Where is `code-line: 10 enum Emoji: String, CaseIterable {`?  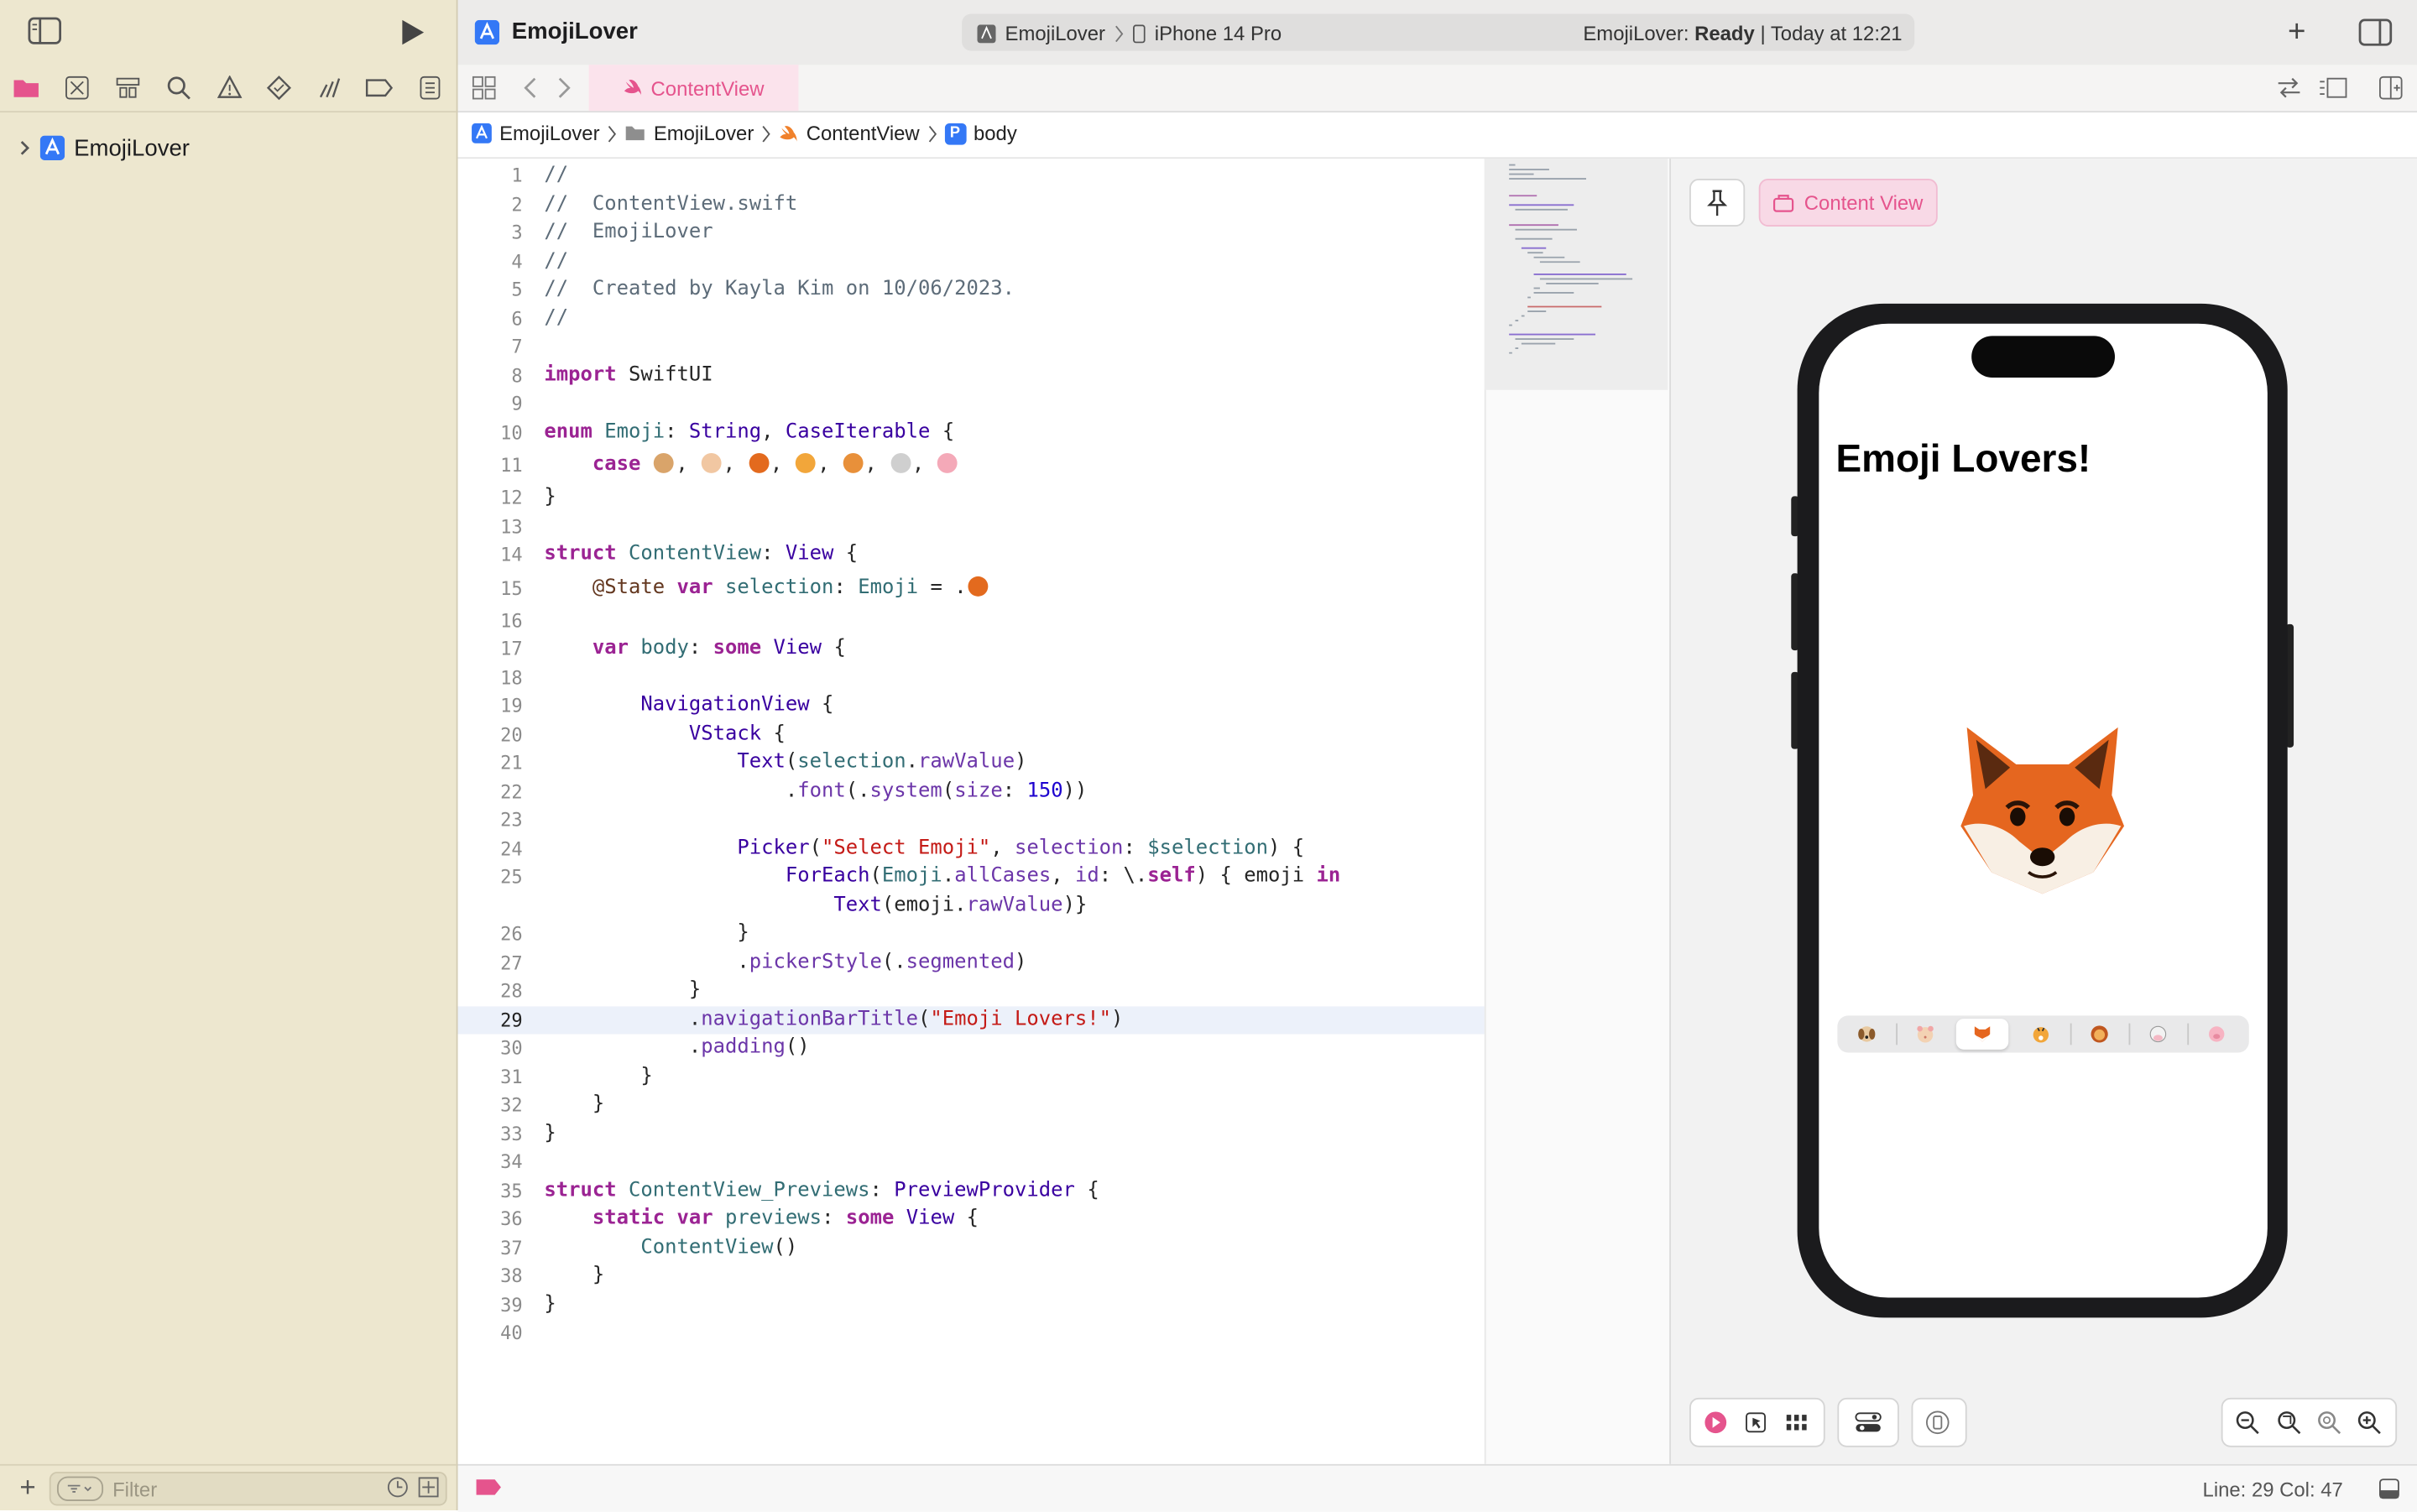
code-line: 10 enum Emoji: String, CaseIterable { is located at coordinates (727, 432).